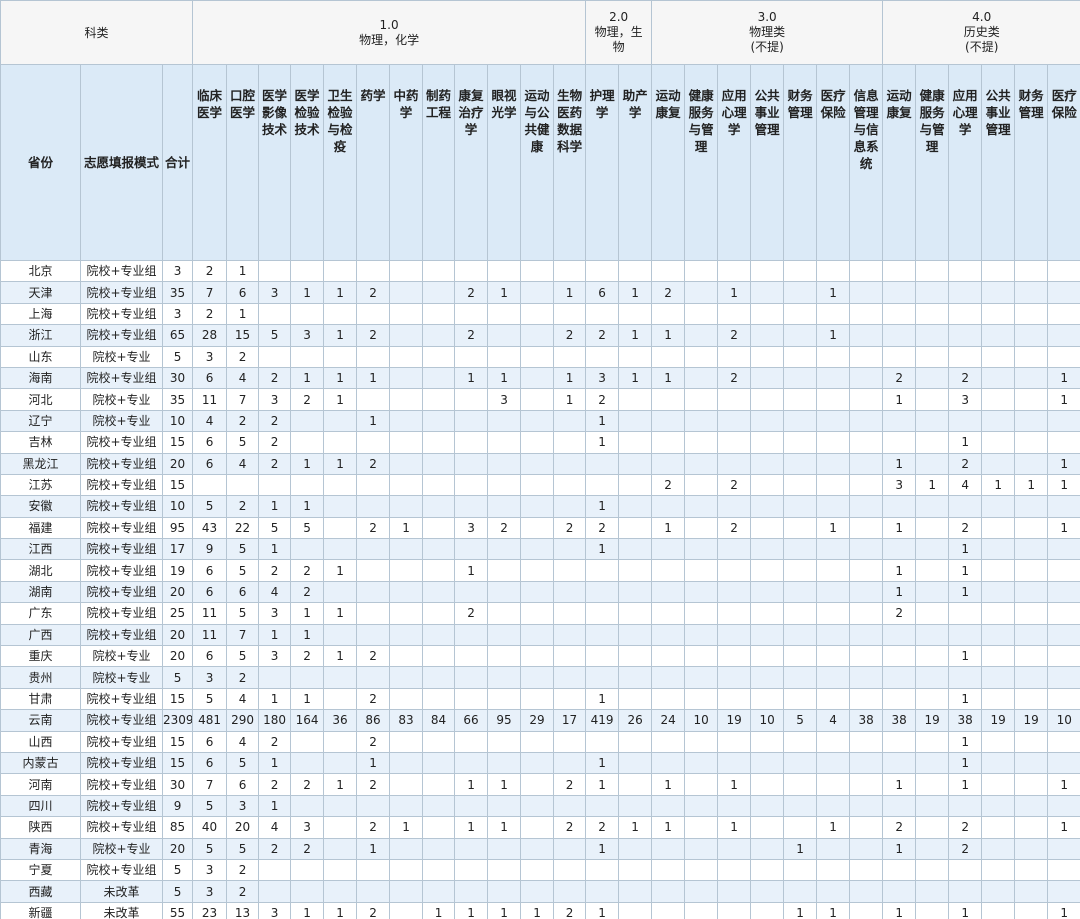 The height and width of the screenshot is (919, 1080). I want to click on total-cell: 85, so click(177, 827).